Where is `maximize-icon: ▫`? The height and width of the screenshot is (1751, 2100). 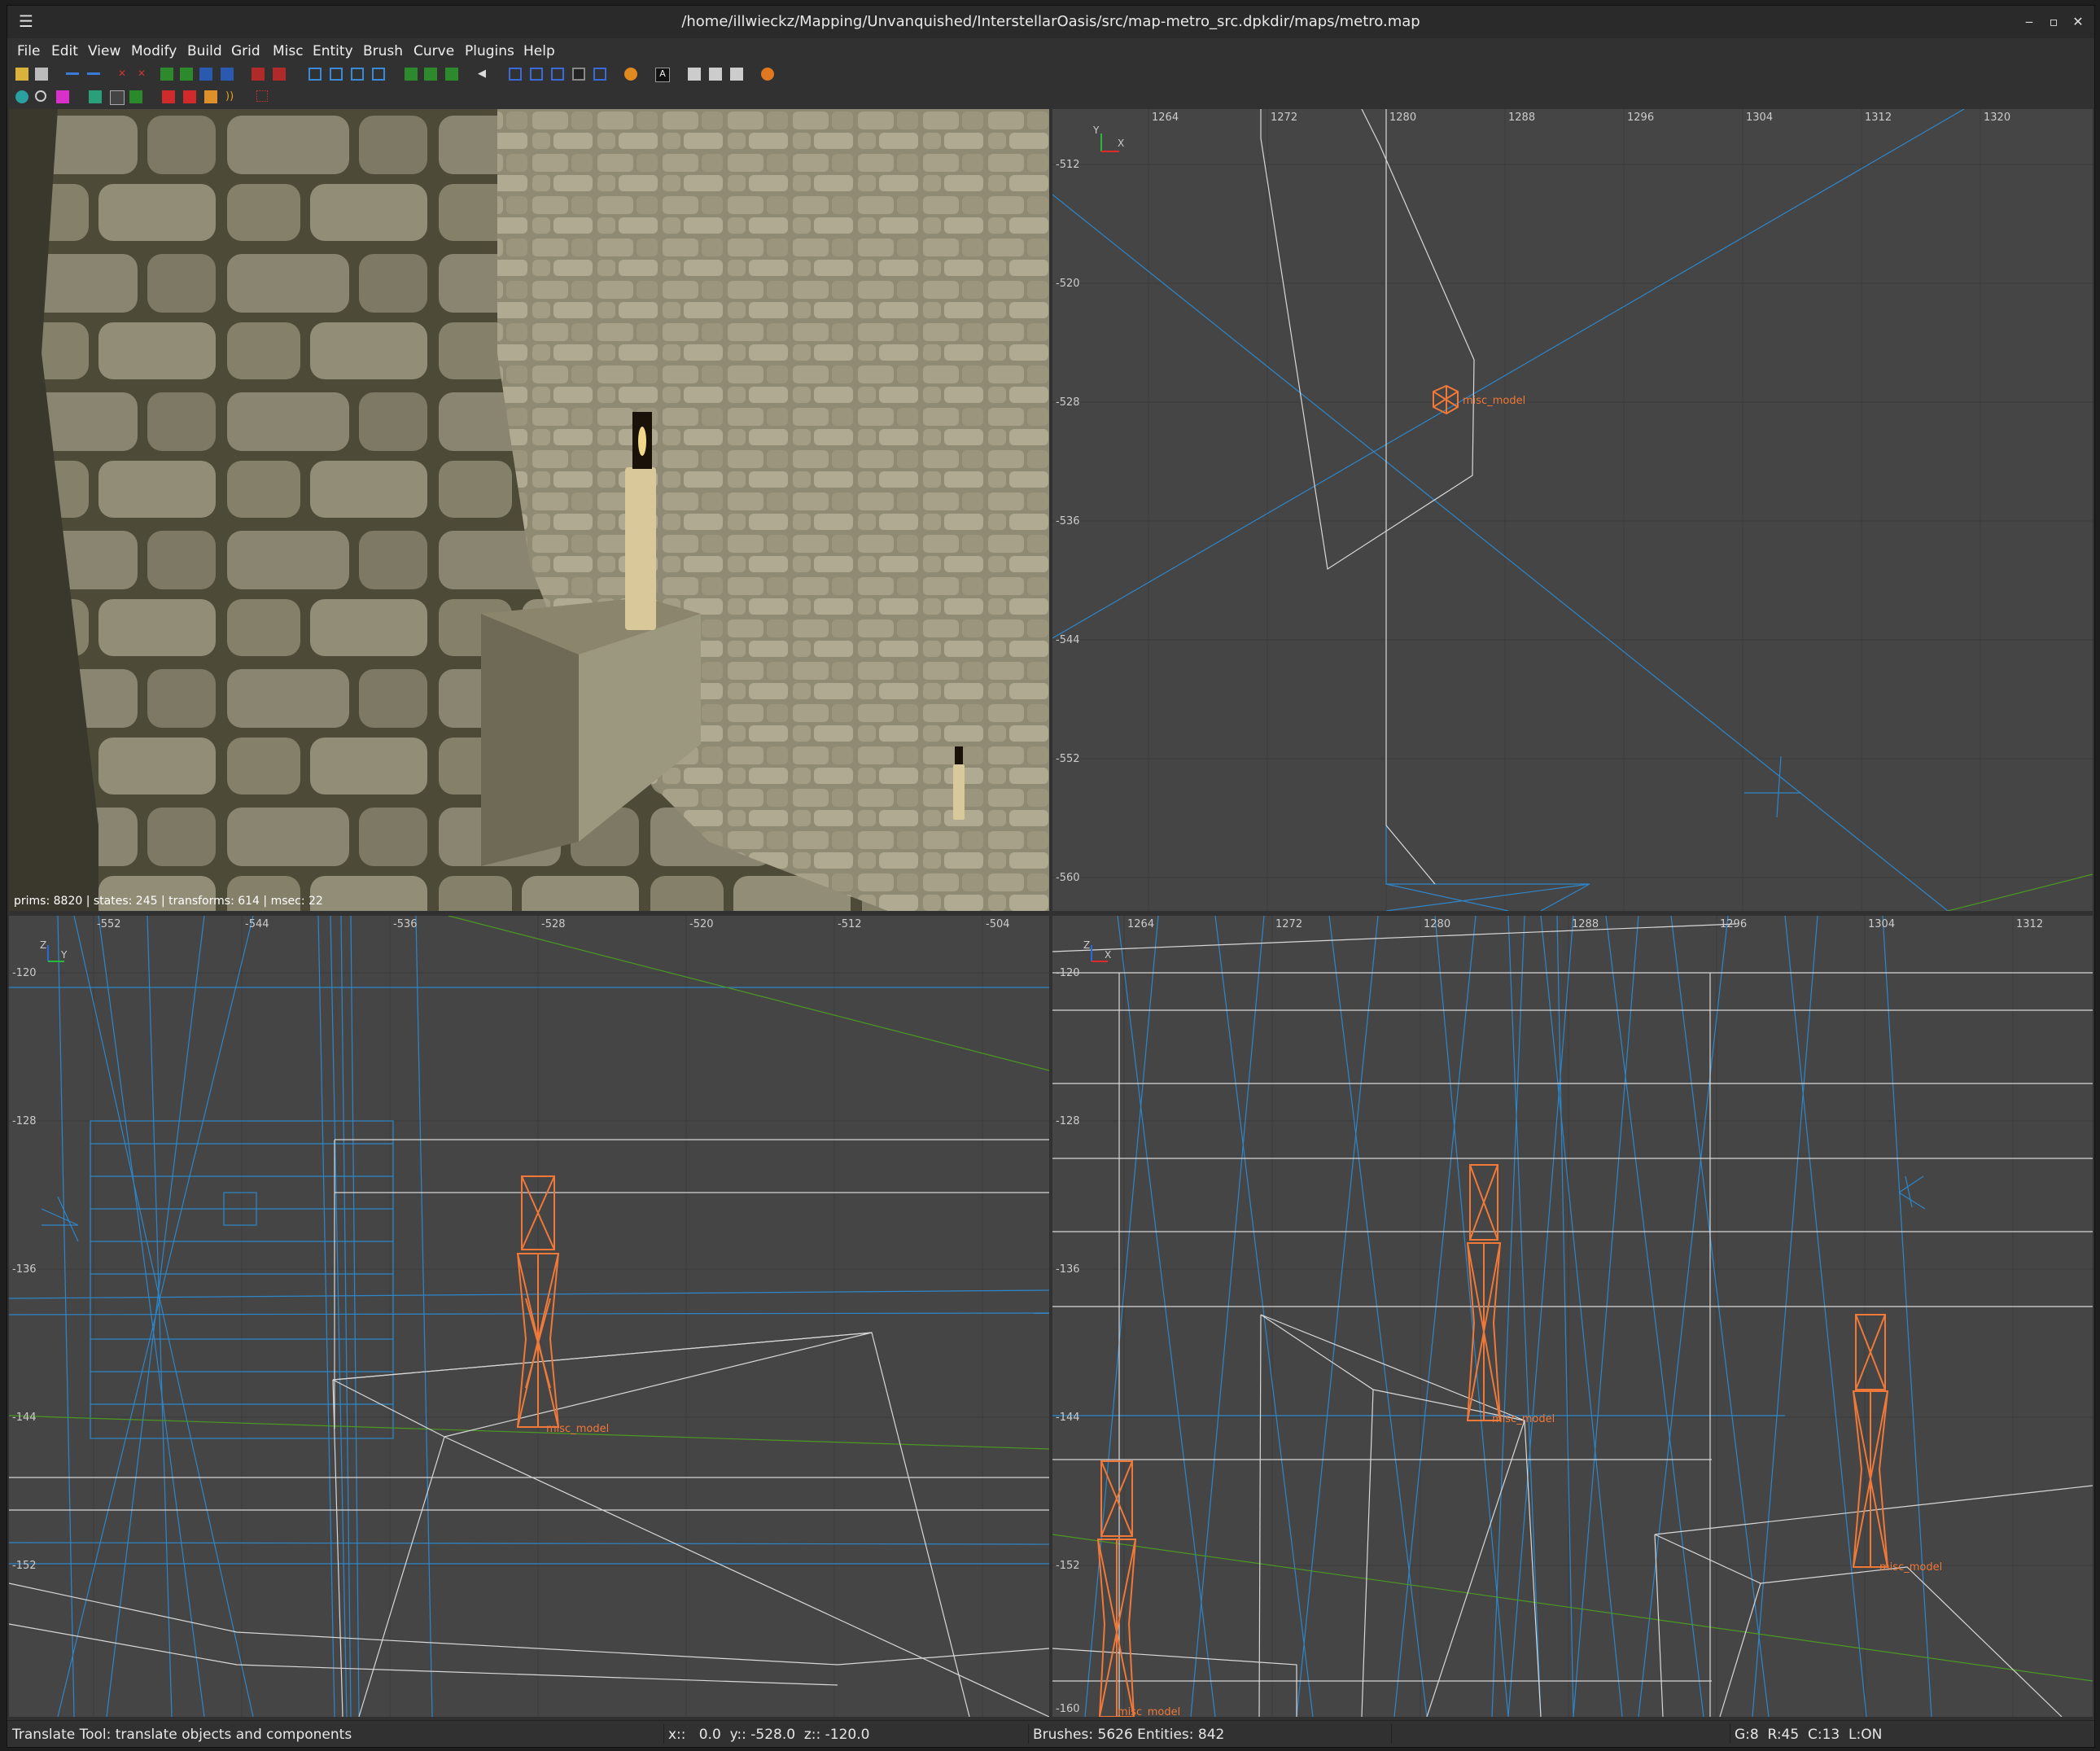 maximize-icon: ▫ is located at coordinates (2053, 22).